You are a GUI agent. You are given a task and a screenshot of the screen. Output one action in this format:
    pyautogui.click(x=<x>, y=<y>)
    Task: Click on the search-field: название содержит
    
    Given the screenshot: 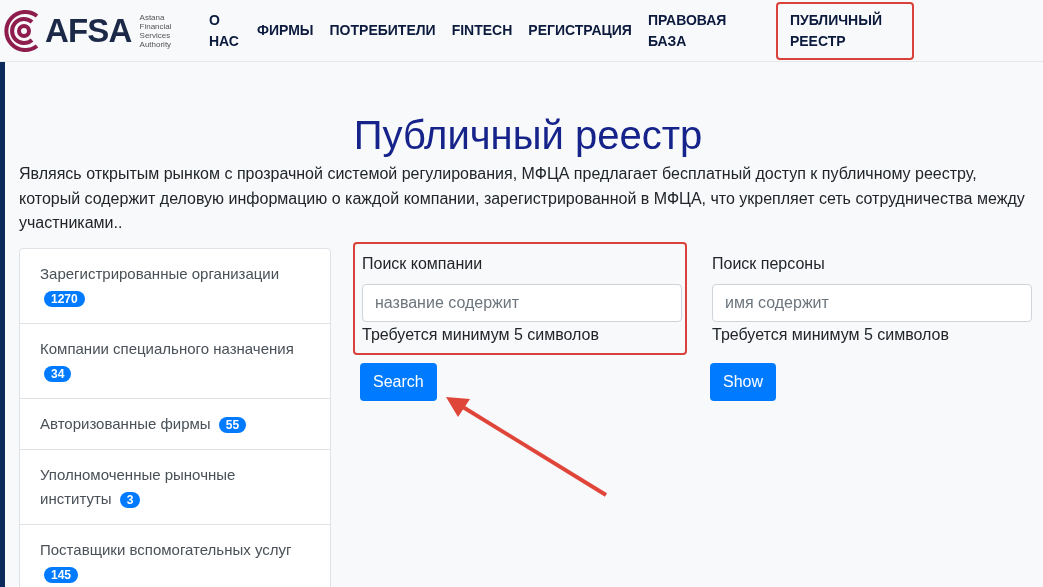 What is the action you would take?
    pyautogui.click(x=522, y=302)
    